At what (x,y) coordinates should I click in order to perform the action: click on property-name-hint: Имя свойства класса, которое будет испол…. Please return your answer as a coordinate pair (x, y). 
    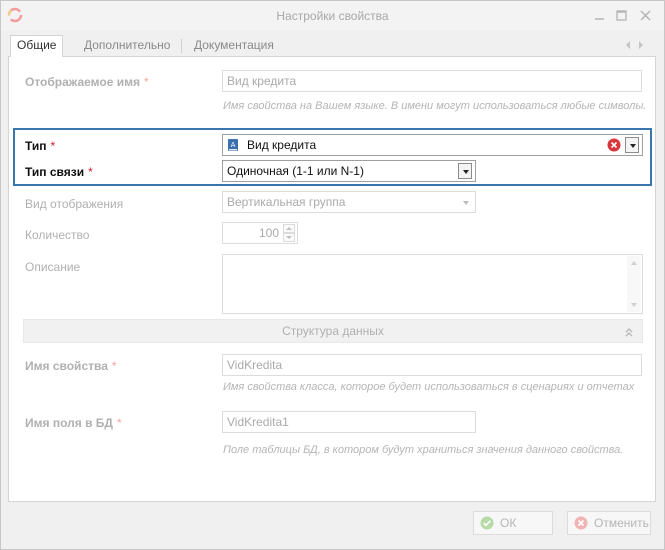
    Looking at the image, I should click on (429, 387).